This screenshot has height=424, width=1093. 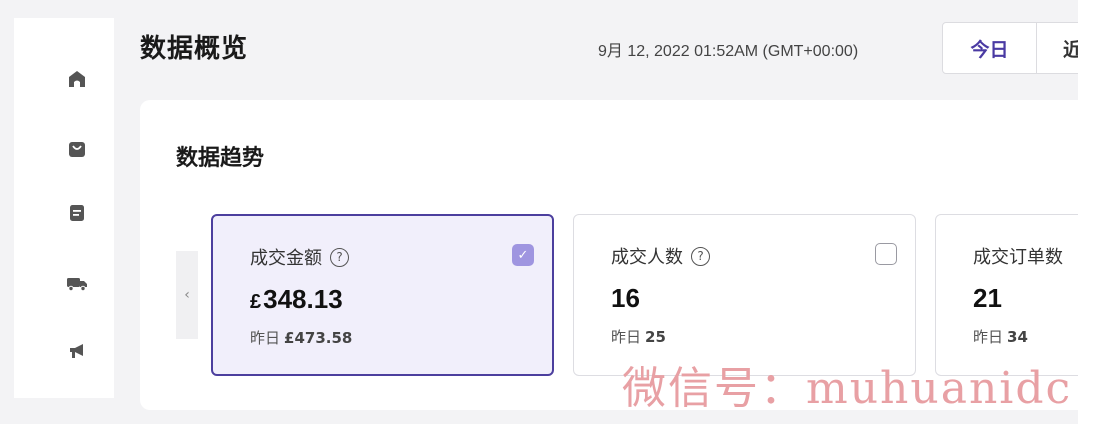 I want to click on section-title: 数据趋势, so click(x=220, y=158).